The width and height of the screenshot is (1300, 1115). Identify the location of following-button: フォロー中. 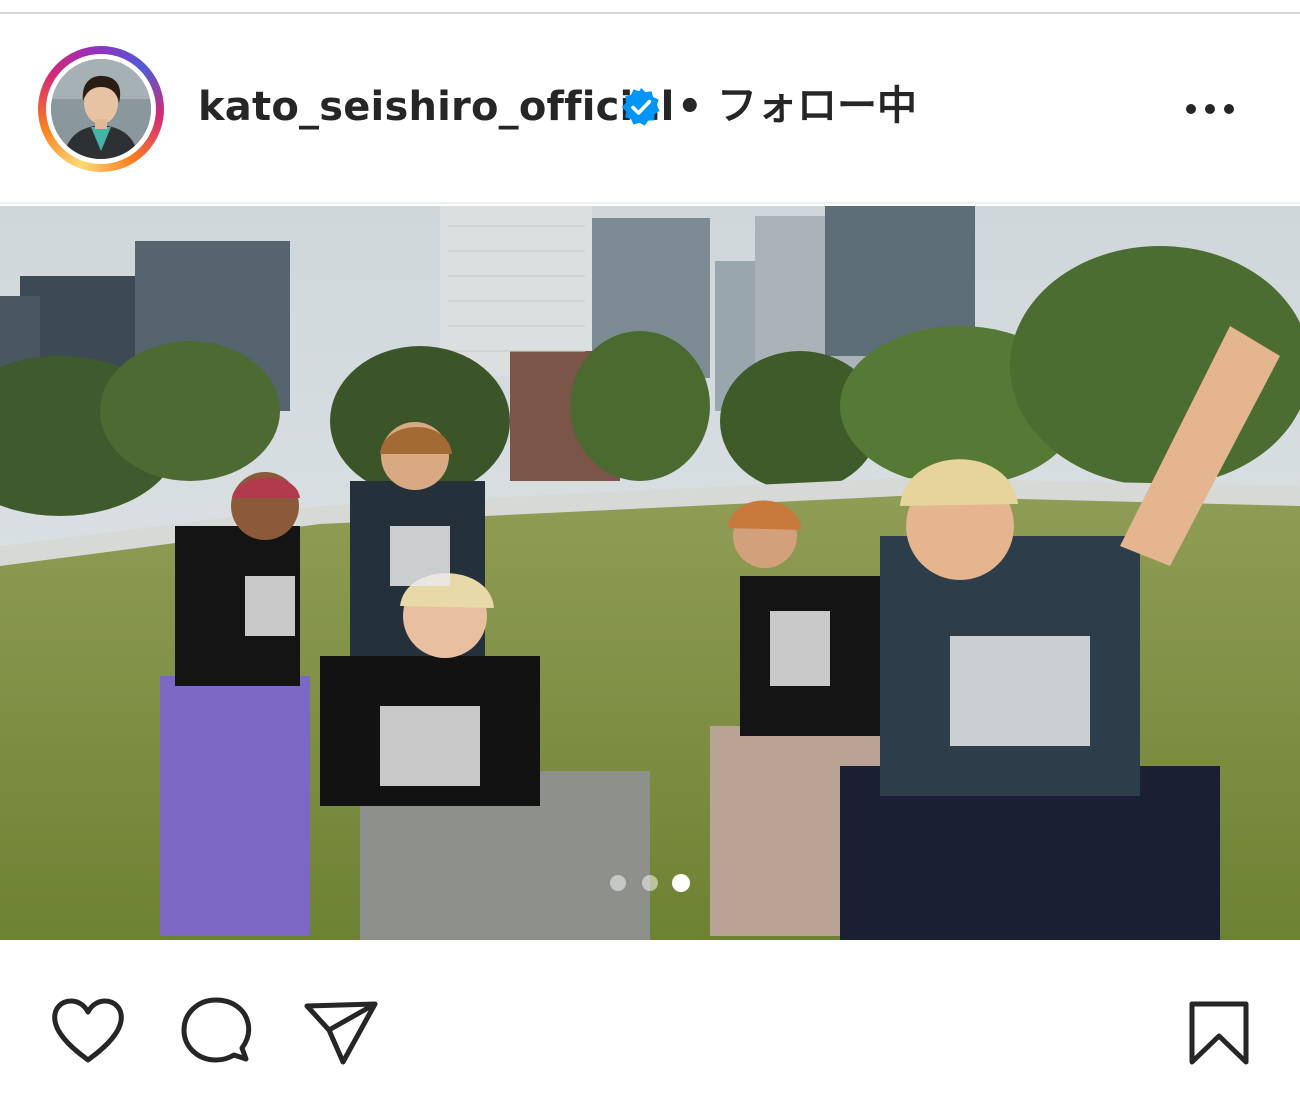
(817, 106).